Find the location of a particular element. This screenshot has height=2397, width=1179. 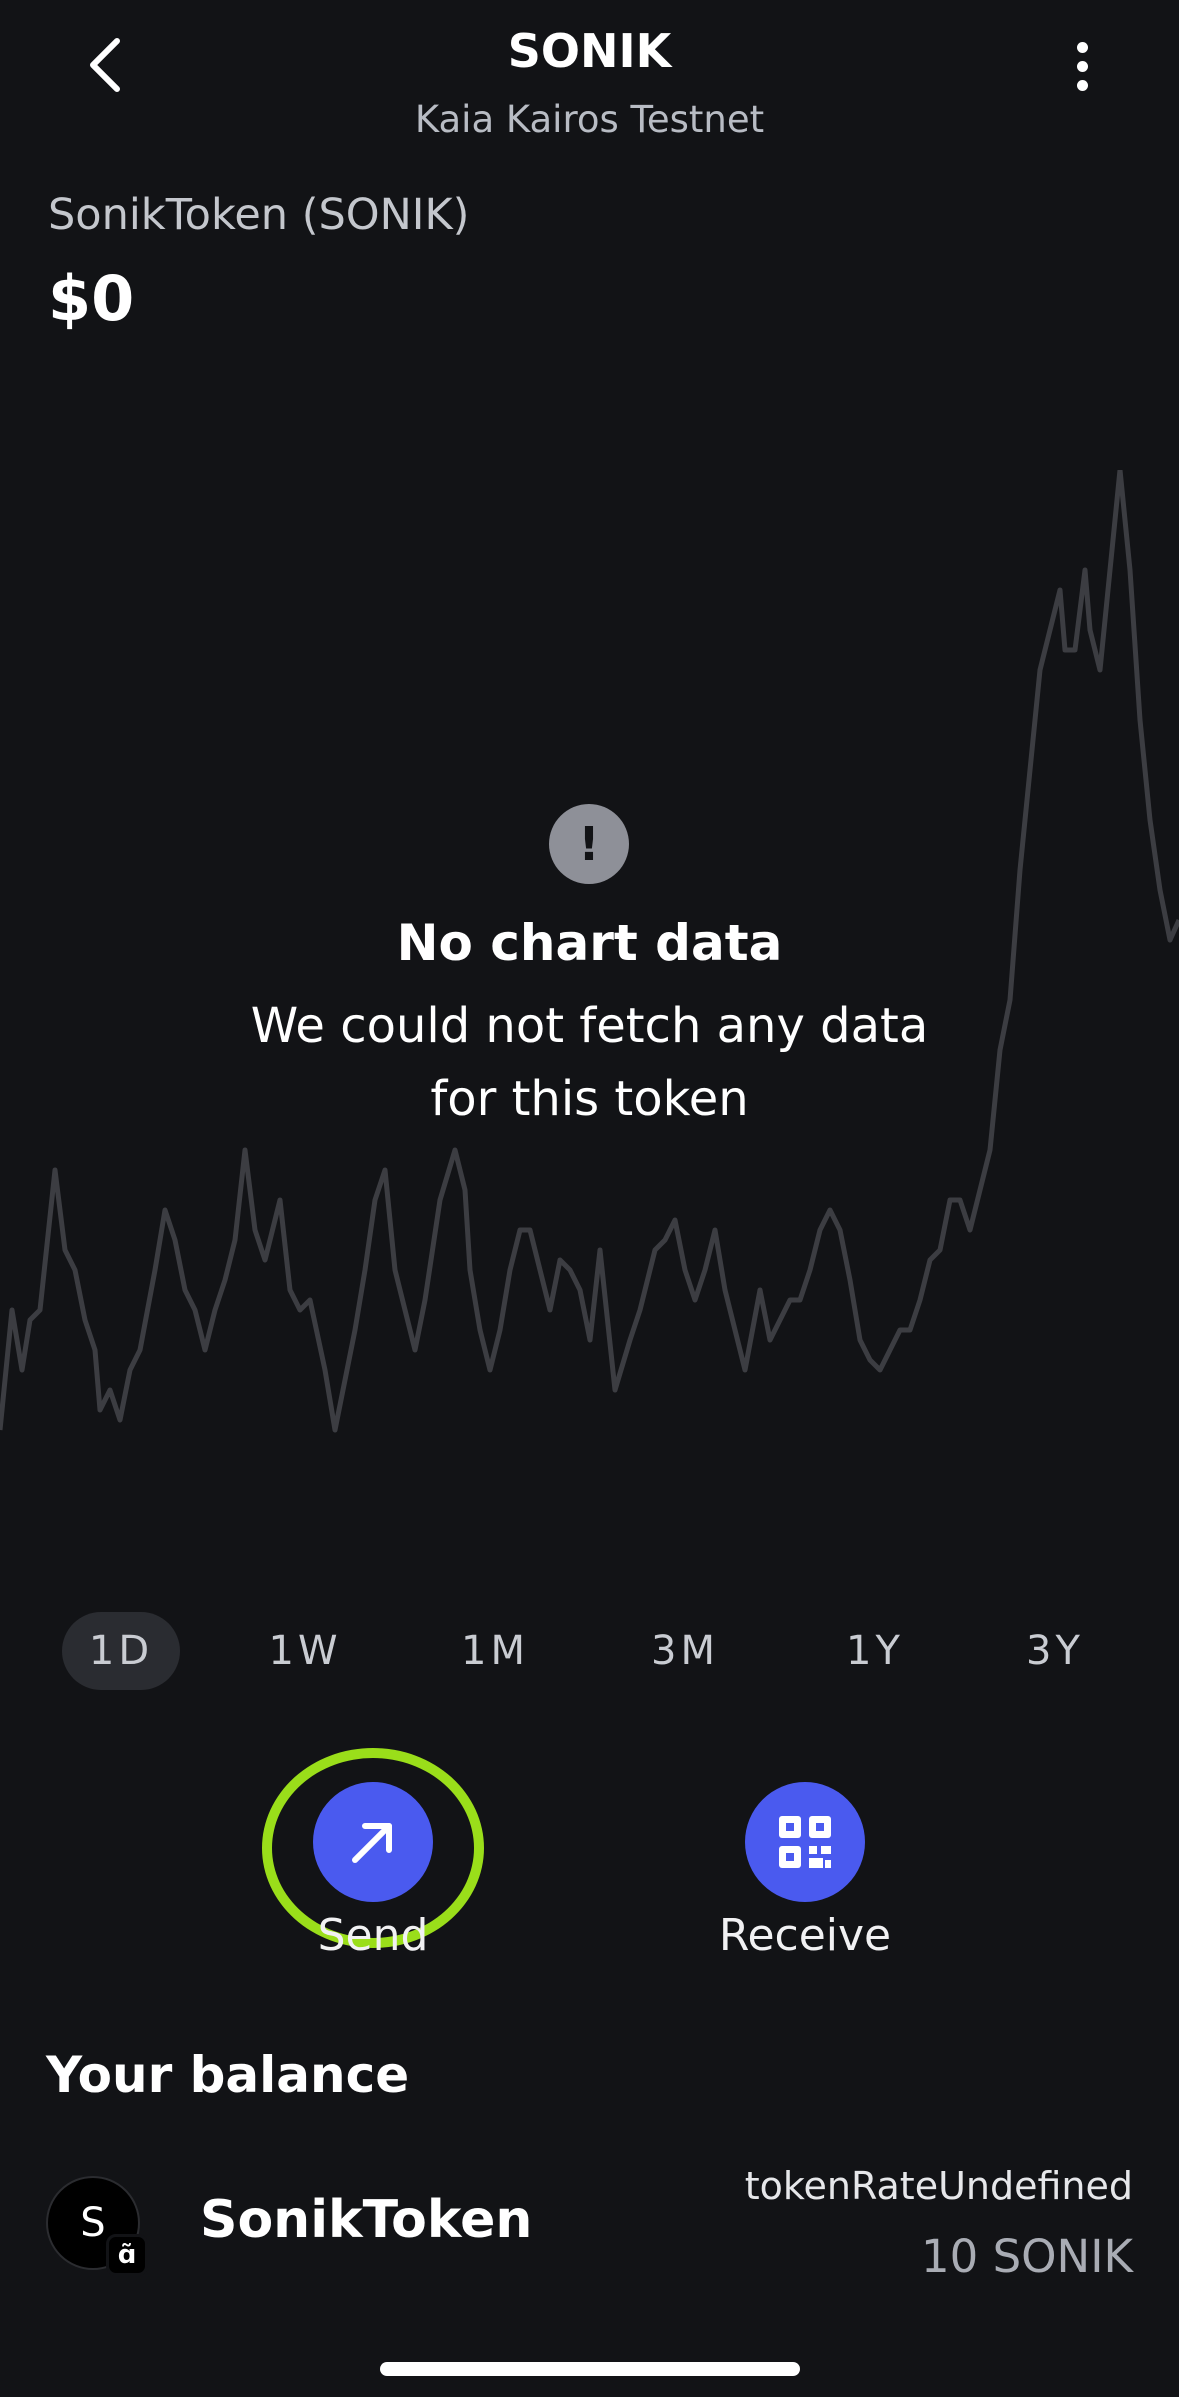

network-badge-icon: ɑ̃ is located at coordinates (127, 2255).